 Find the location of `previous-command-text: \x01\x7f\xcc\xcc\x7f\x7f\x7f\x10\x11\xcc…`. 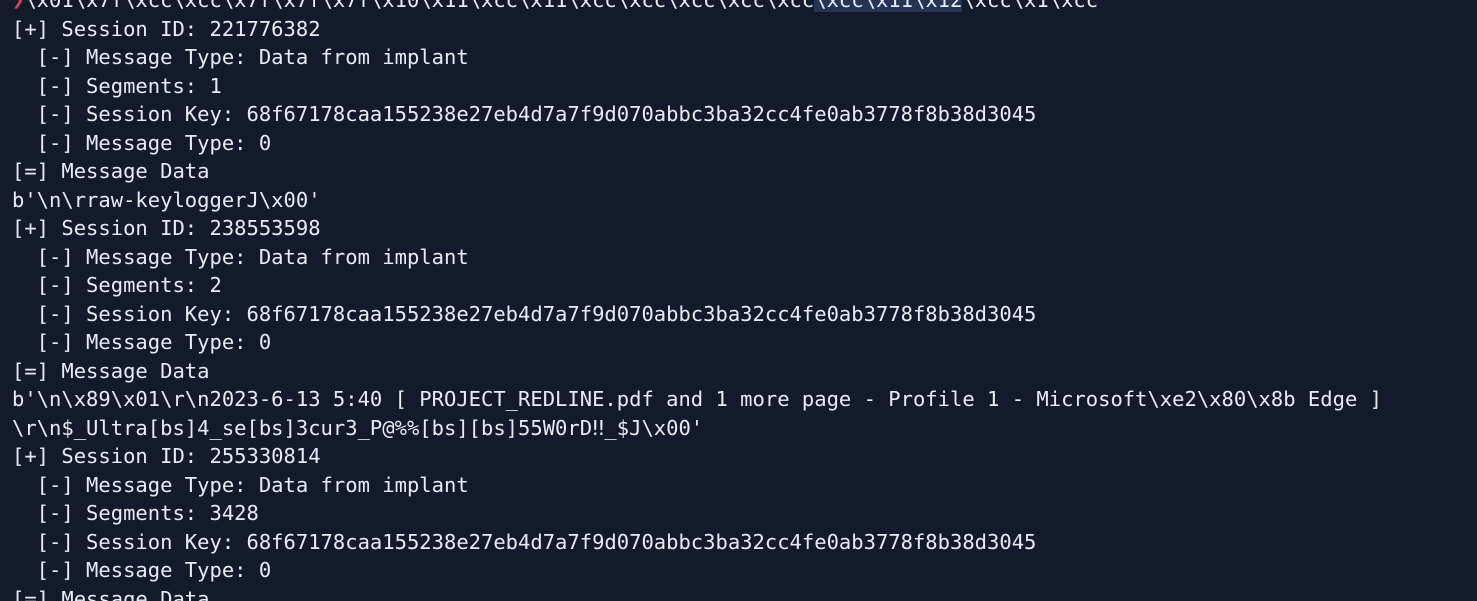

previous-command-text: \x01\x7f\xcc\xcc\x7f\x7f\x7f\x10\x11\xcc… is located at coordinates (419, 6).